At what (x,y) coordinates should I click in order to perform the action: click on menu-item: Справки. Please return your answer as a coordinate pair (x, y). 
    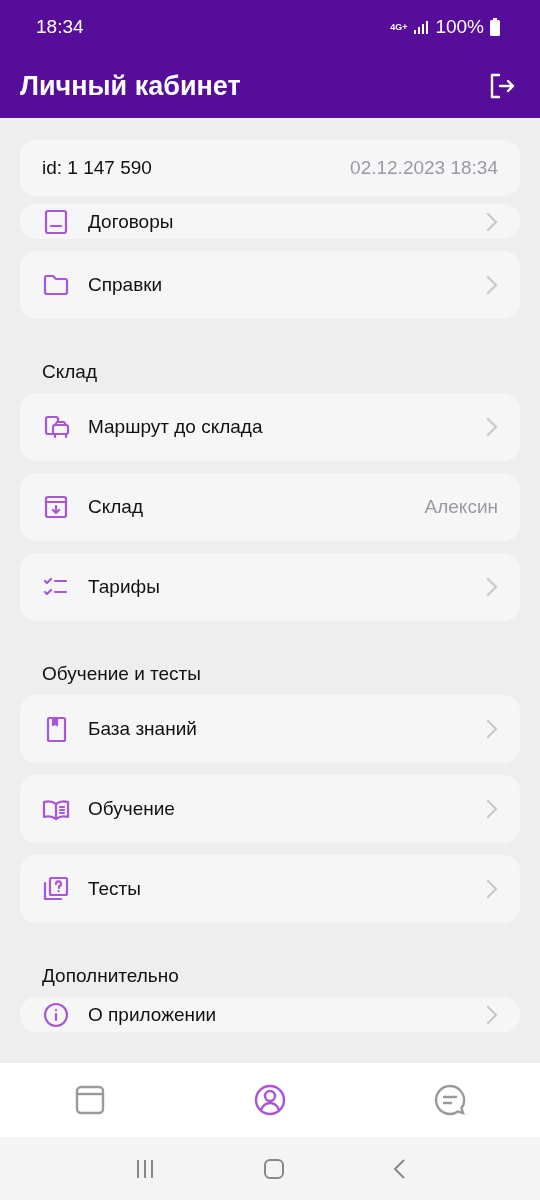
    Looking at the image, I should click on (270, 285).